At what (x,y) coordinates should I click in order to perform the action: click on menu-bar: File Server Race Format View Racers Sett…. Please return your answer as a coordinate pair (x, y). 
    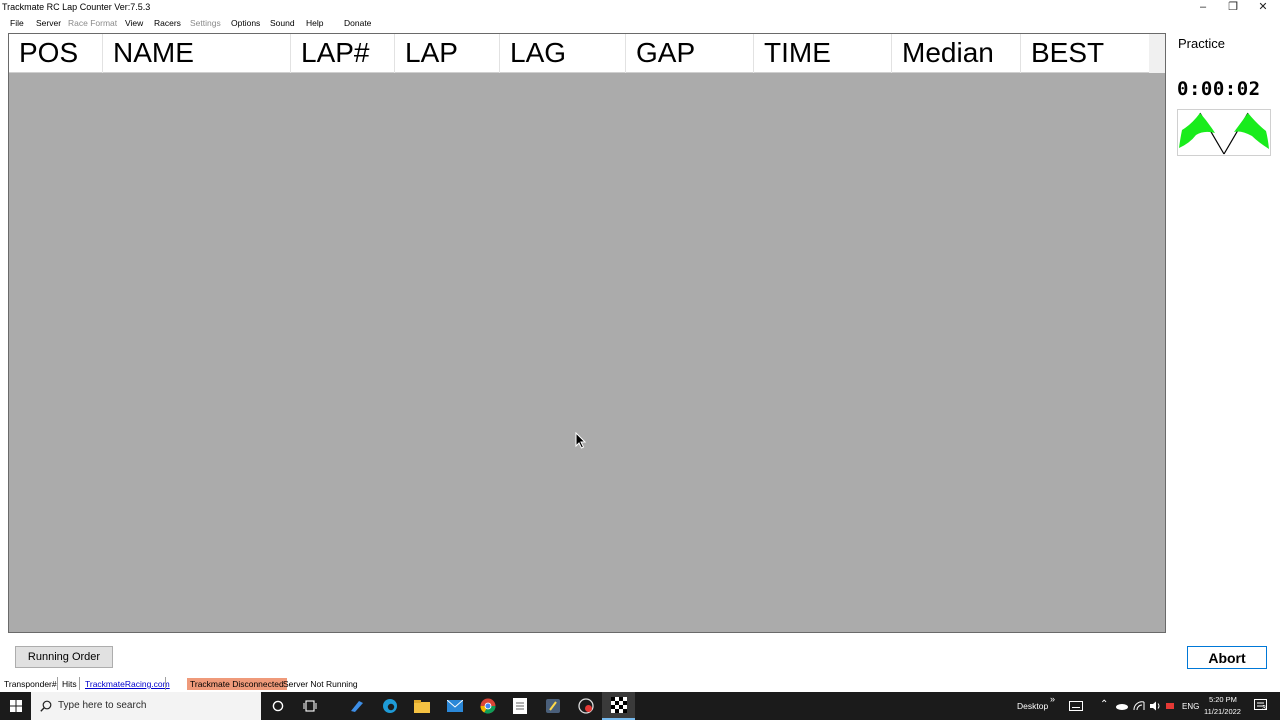
    Looking at the image, I should click on (640, 23).